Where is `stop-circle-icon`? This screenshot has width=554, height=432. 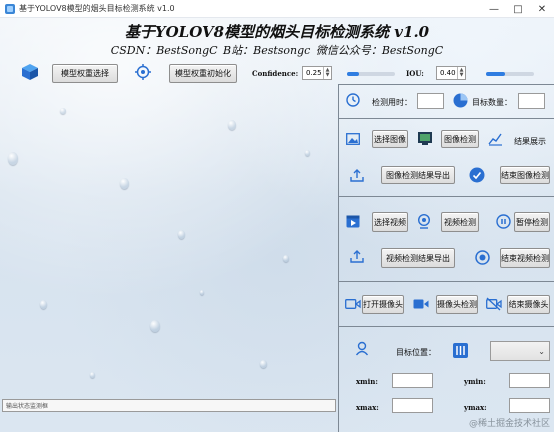 stop-circle-icon is located at coordinates (482, 257).